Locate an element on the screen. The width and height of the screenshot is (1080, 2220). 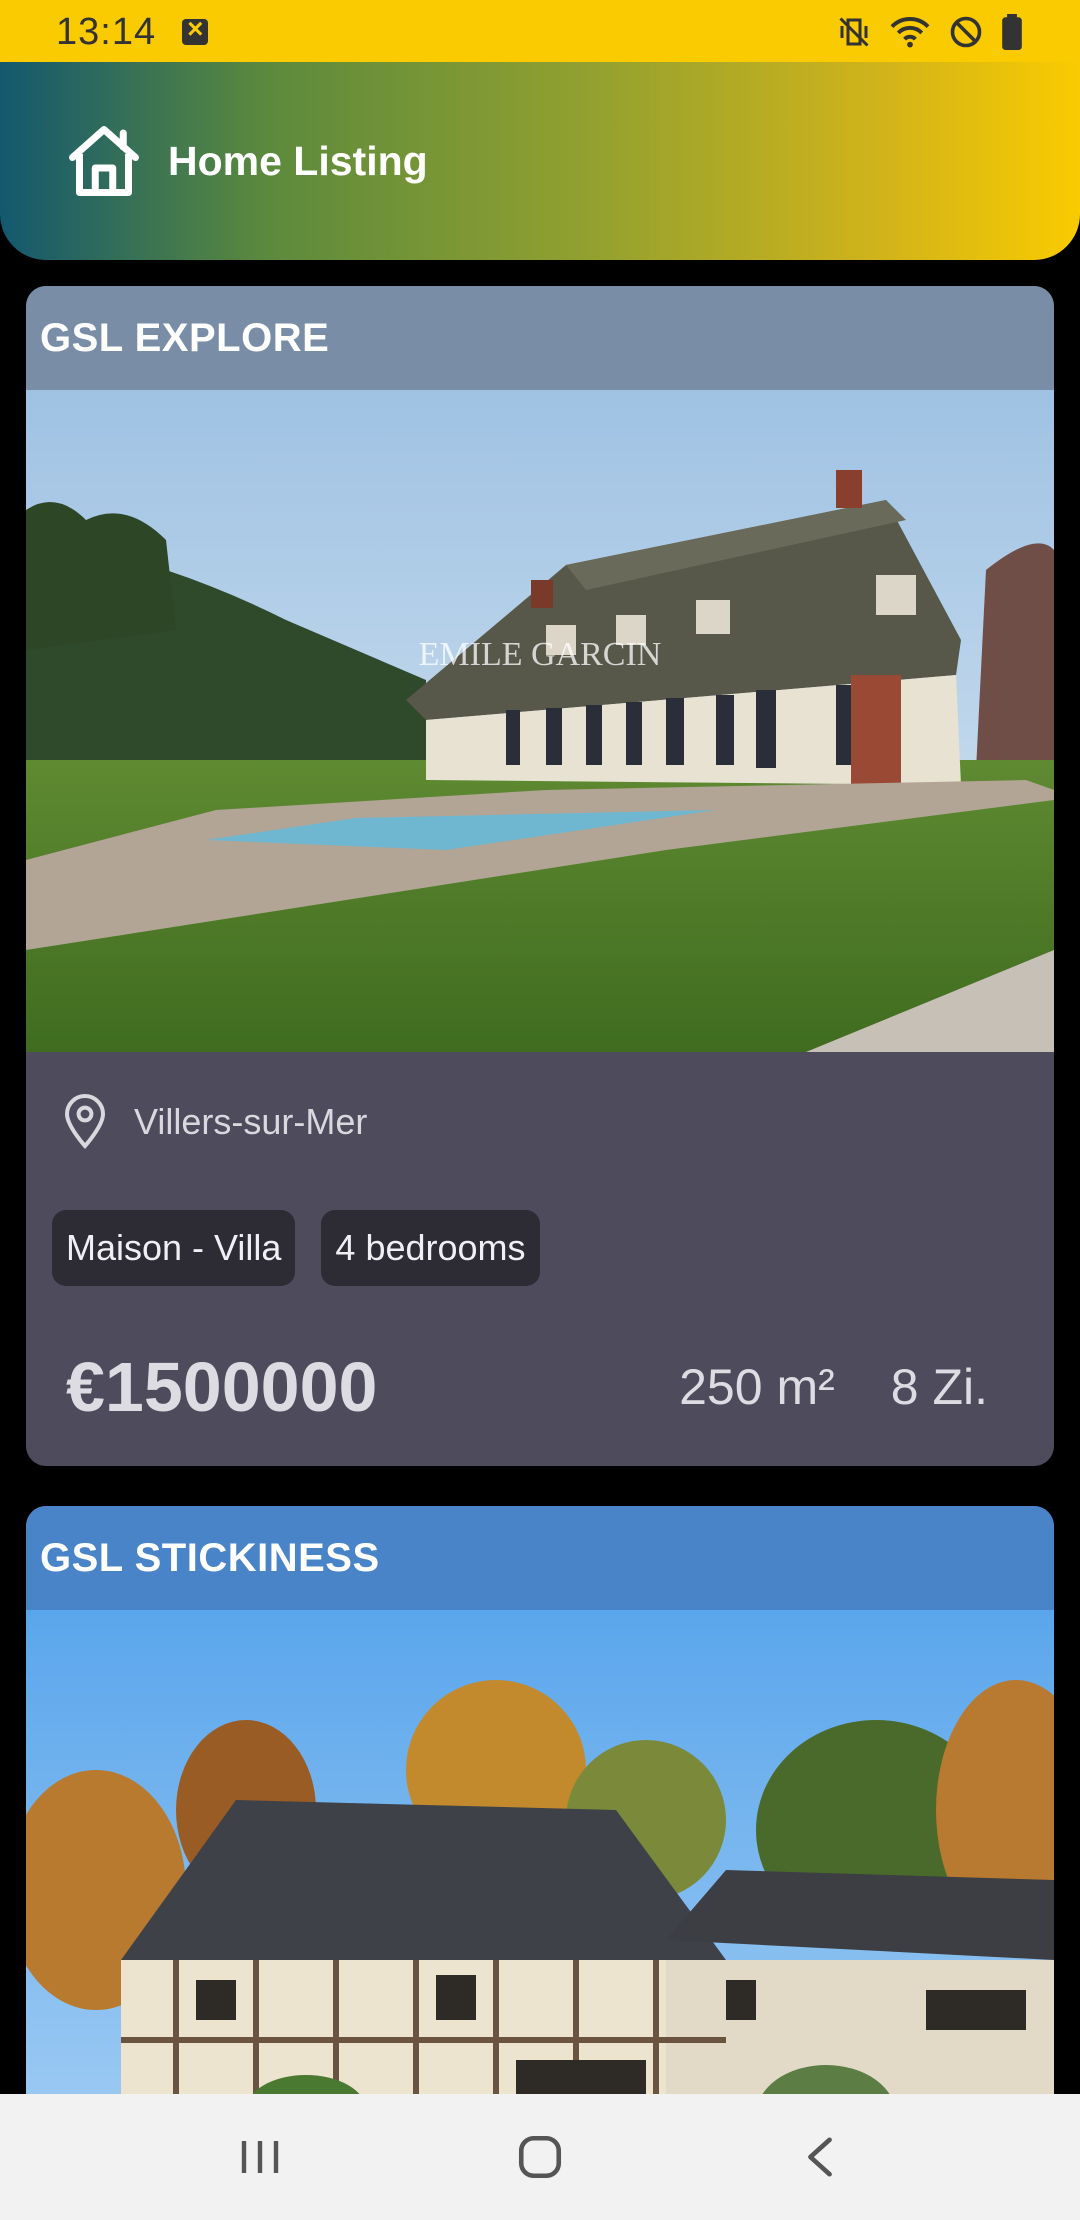
recents-icon is located at coordinates (260, 2157).